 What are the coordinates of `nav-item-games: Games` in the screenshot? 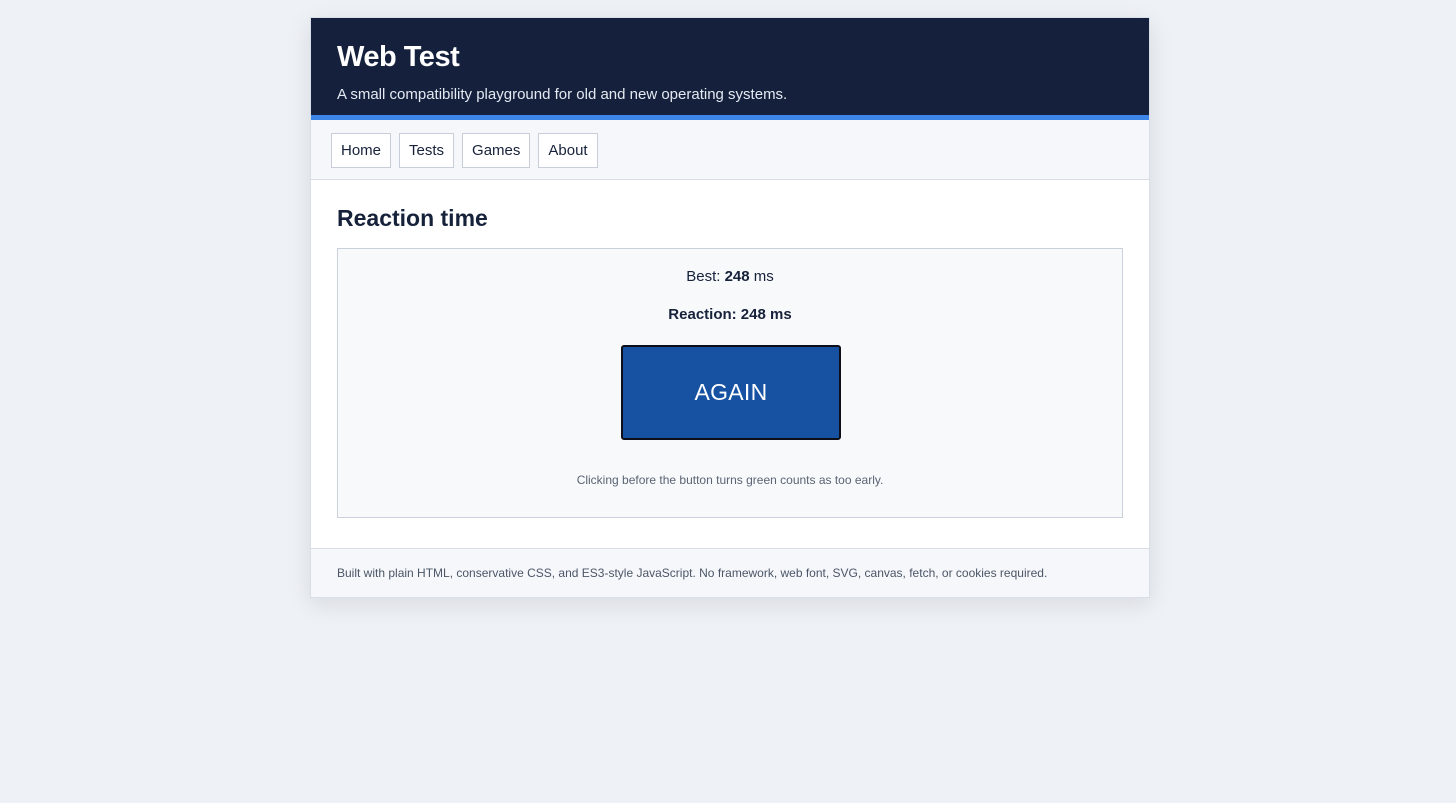 It's located at (496, 150).